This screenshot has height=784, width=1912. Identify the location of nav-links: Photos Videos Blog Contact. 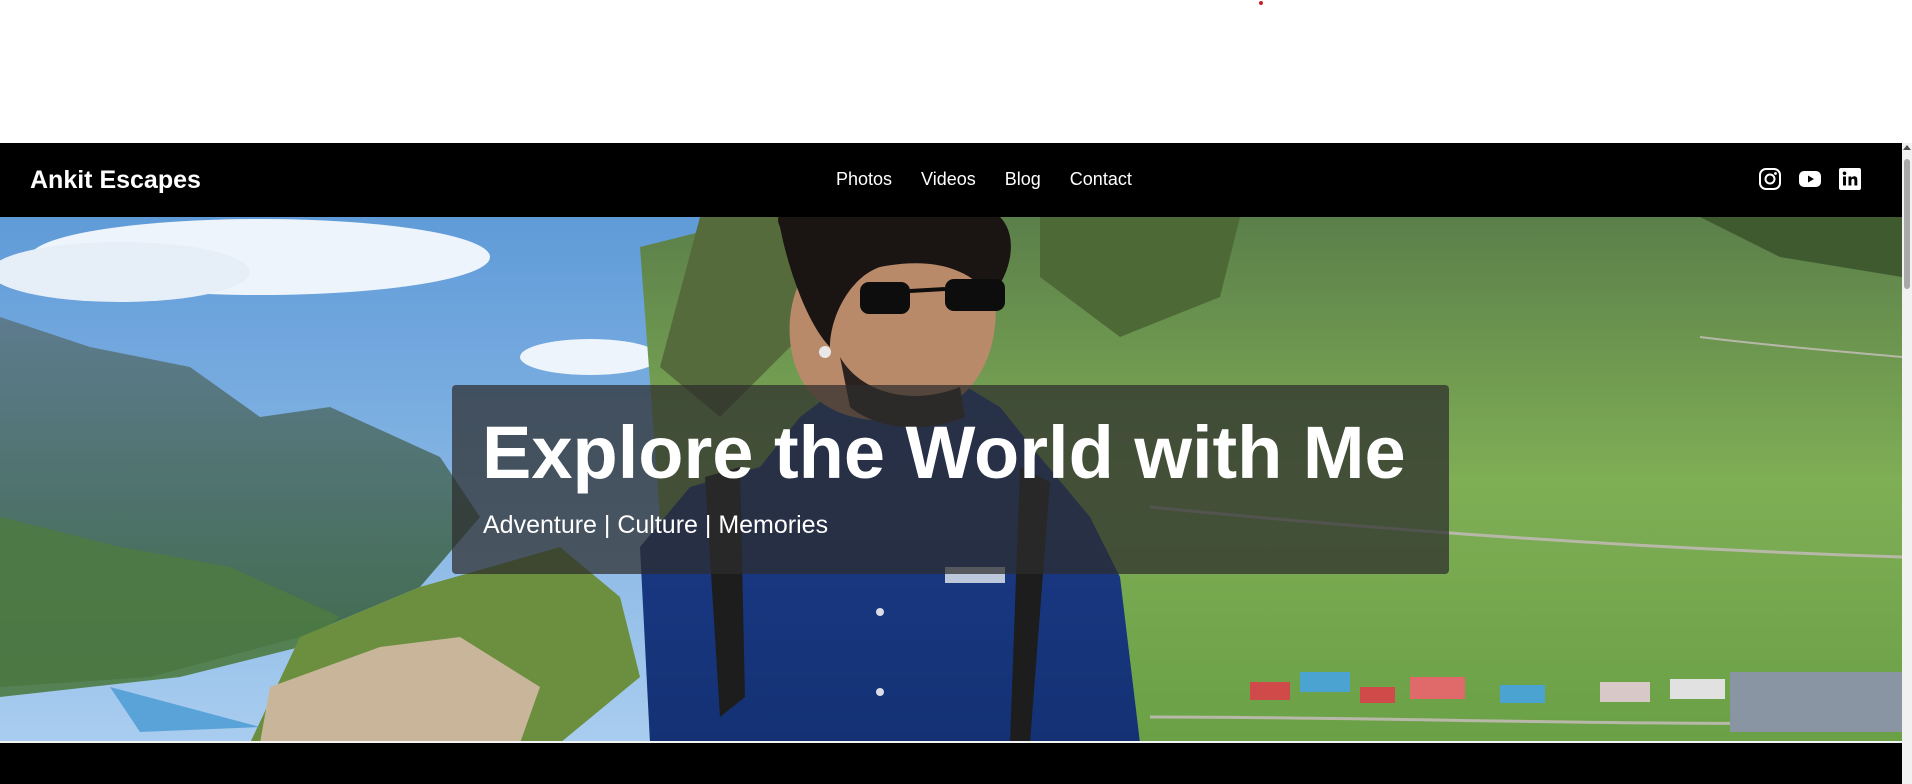
(984, 179).